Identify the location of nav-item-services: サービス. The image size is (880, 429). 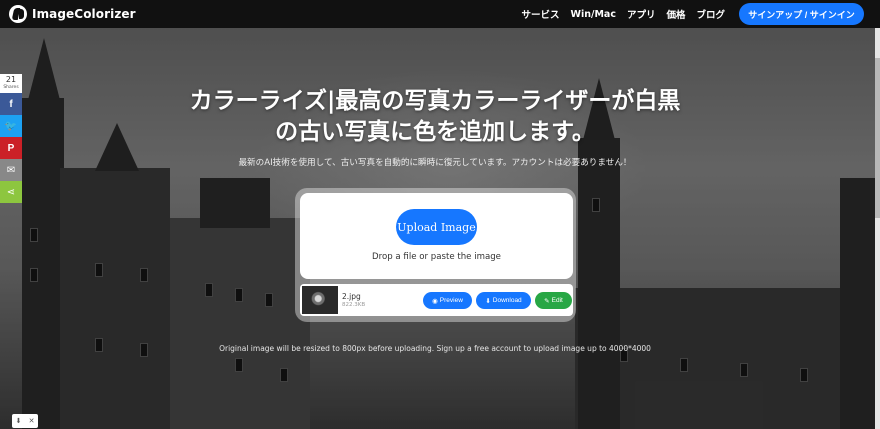
(540, 14).